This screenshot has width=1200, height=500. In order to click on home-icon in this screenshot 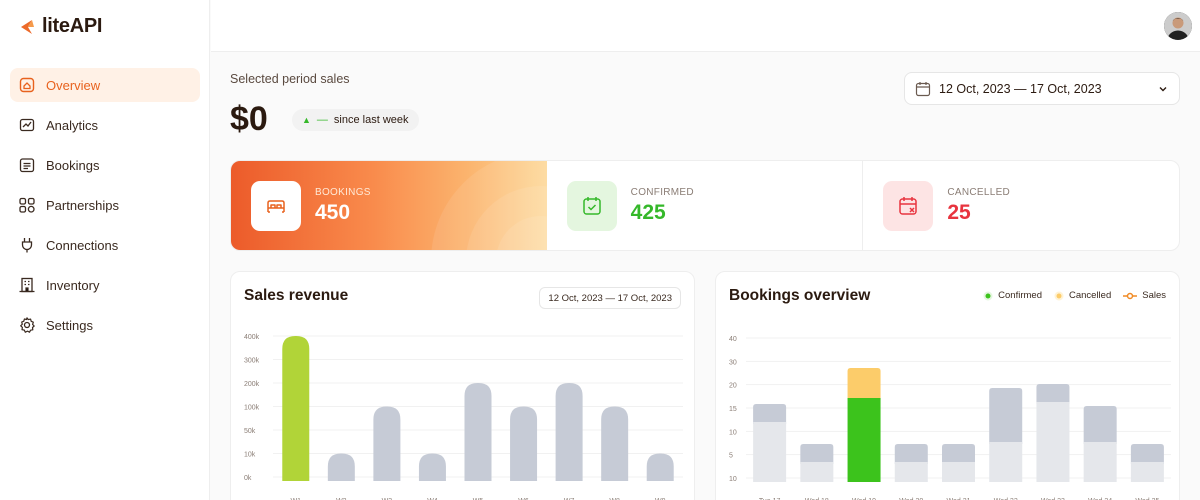, I will do `click(27, 85)`.